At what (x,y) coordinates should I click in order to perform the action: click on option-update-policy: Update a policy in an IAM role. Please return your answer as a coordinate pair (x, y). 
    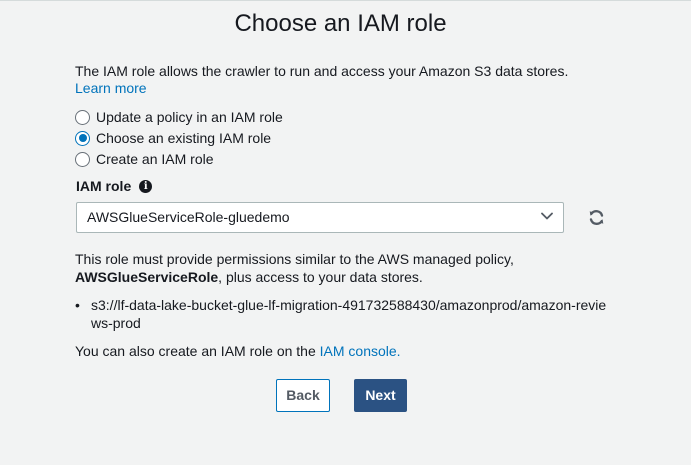
    Looking at the image, I should click on (179, 117).